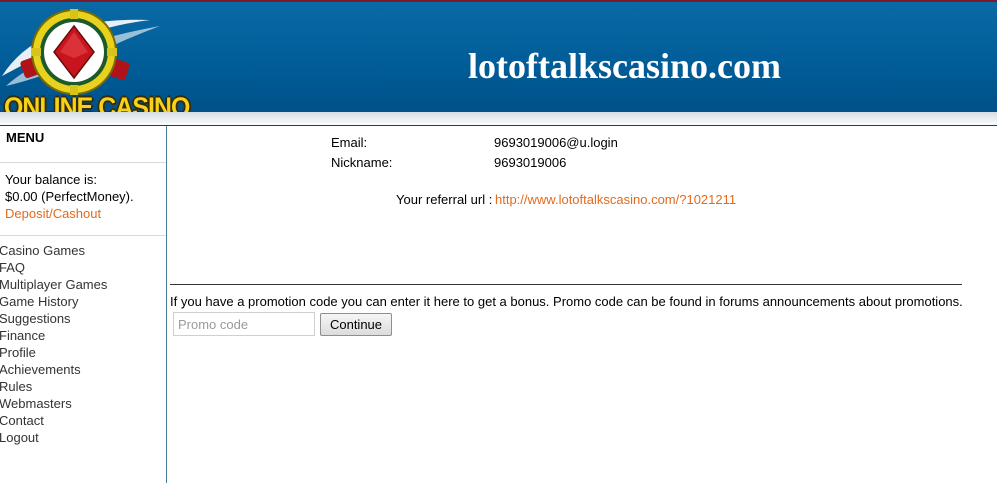  Describe the element at coordinates (566, 284) in the screenshot. I see `section-divider` at that location.